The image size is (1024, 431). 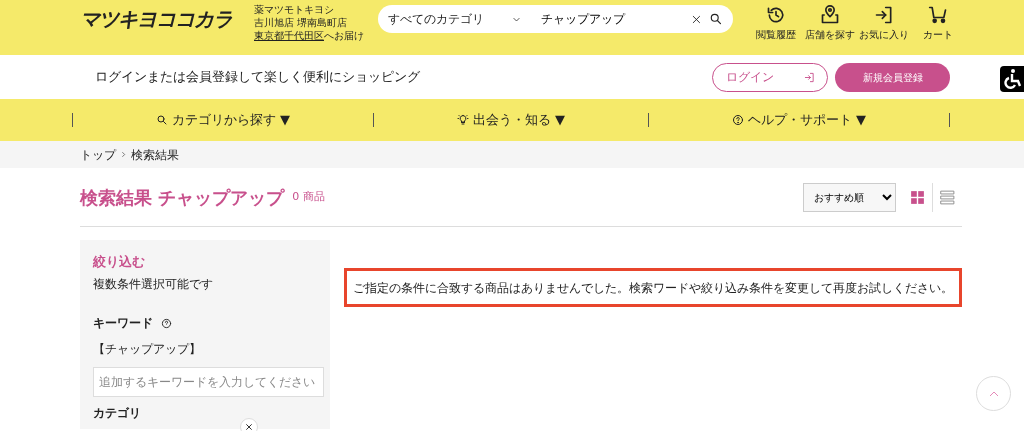 What do you see at coordinates (156, 19) in the screenshot?
I see `logo: マツキヨココカラ` at bounding box center [156, 19].